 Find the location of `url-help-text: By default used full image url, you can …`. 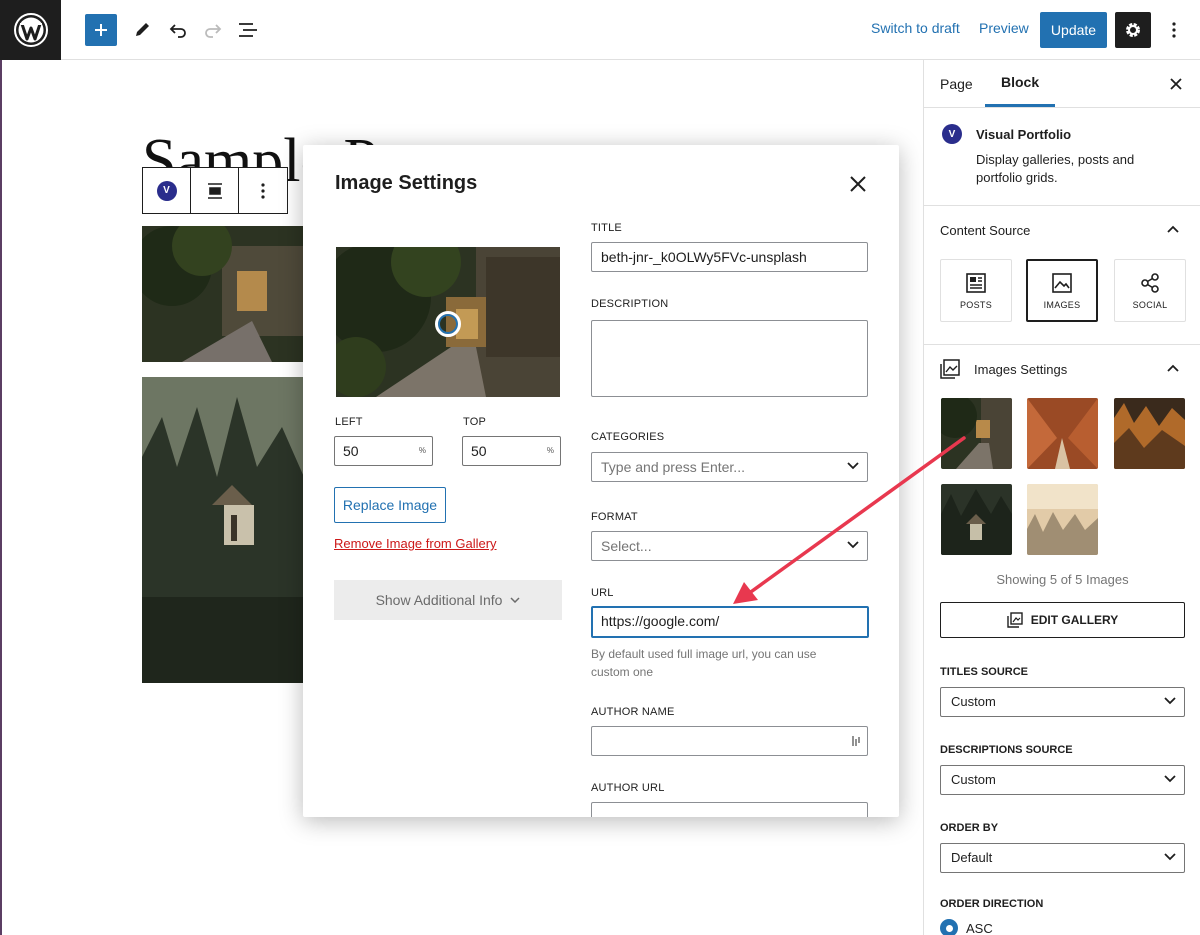

url-help-text: By default used full image url, you can … is located at coordinates (704, 663).